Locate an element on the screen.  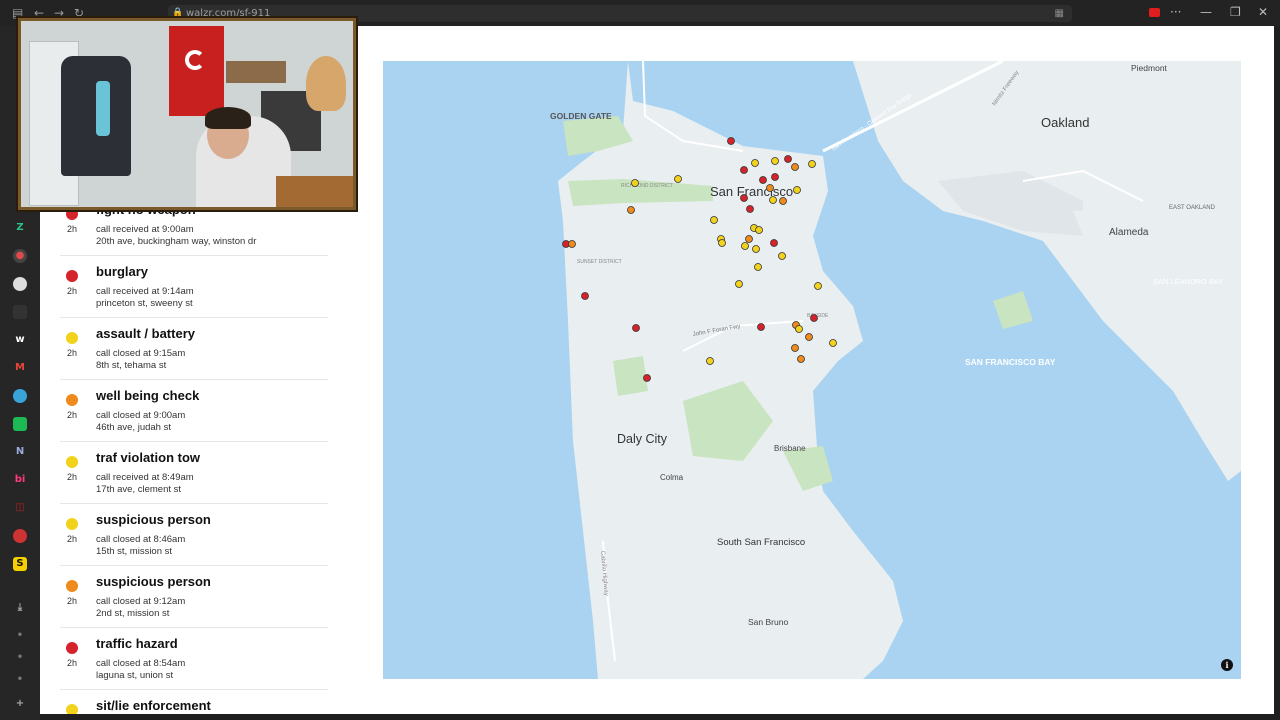
webcam-bag is located at coordinates (103, 108).